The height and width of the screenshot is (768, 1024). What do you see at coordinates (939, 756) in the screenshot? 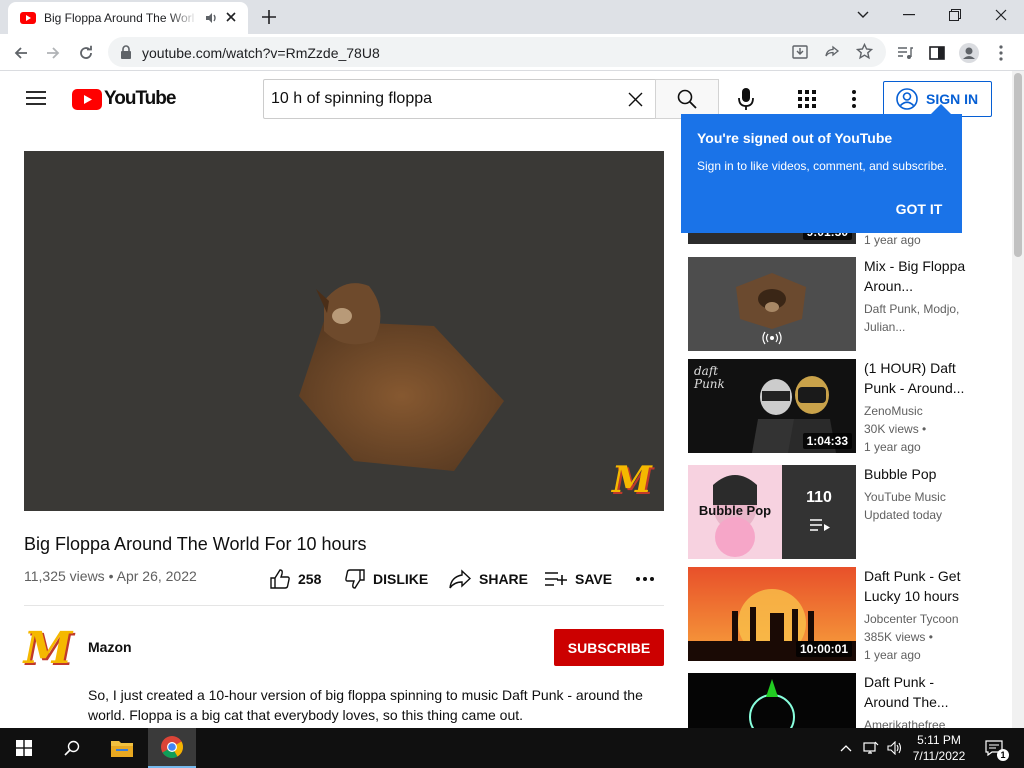
I see `clock-date: 7/11/2022` at bounding box center [939, 756].